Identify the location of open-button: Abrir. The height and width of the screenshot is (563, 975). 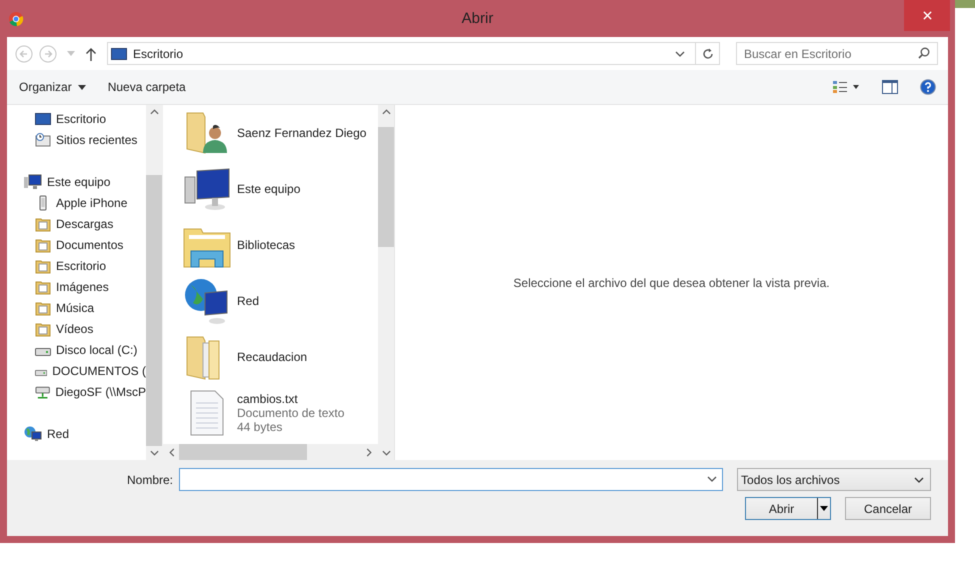
(788, 508).